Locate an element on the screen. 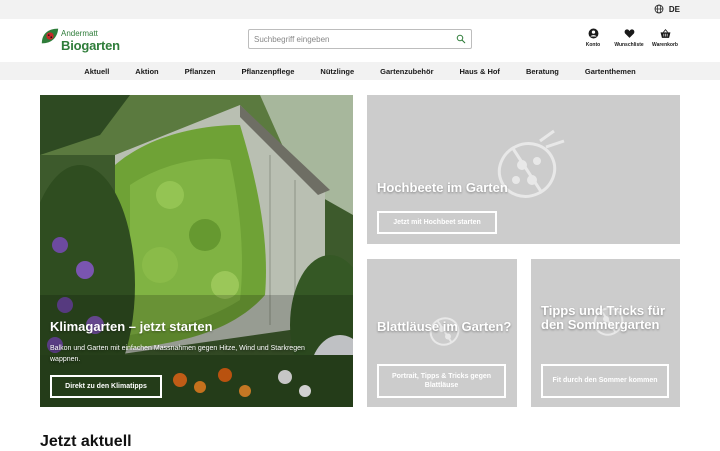  brand-name-main: Biogarten is located at coordinates (90, 45).